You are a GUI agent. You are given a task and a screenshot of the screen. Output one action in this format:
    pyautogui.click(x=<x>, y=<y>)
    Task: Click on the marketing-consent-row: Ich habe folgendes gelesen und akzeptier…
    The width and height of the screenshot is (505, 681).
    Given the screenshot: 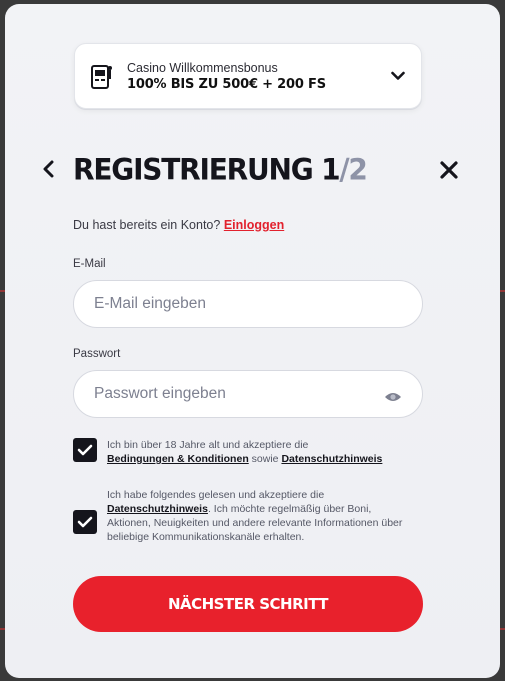 What is the action you would take?
    pyautogui.click(x=245, y=516)
    